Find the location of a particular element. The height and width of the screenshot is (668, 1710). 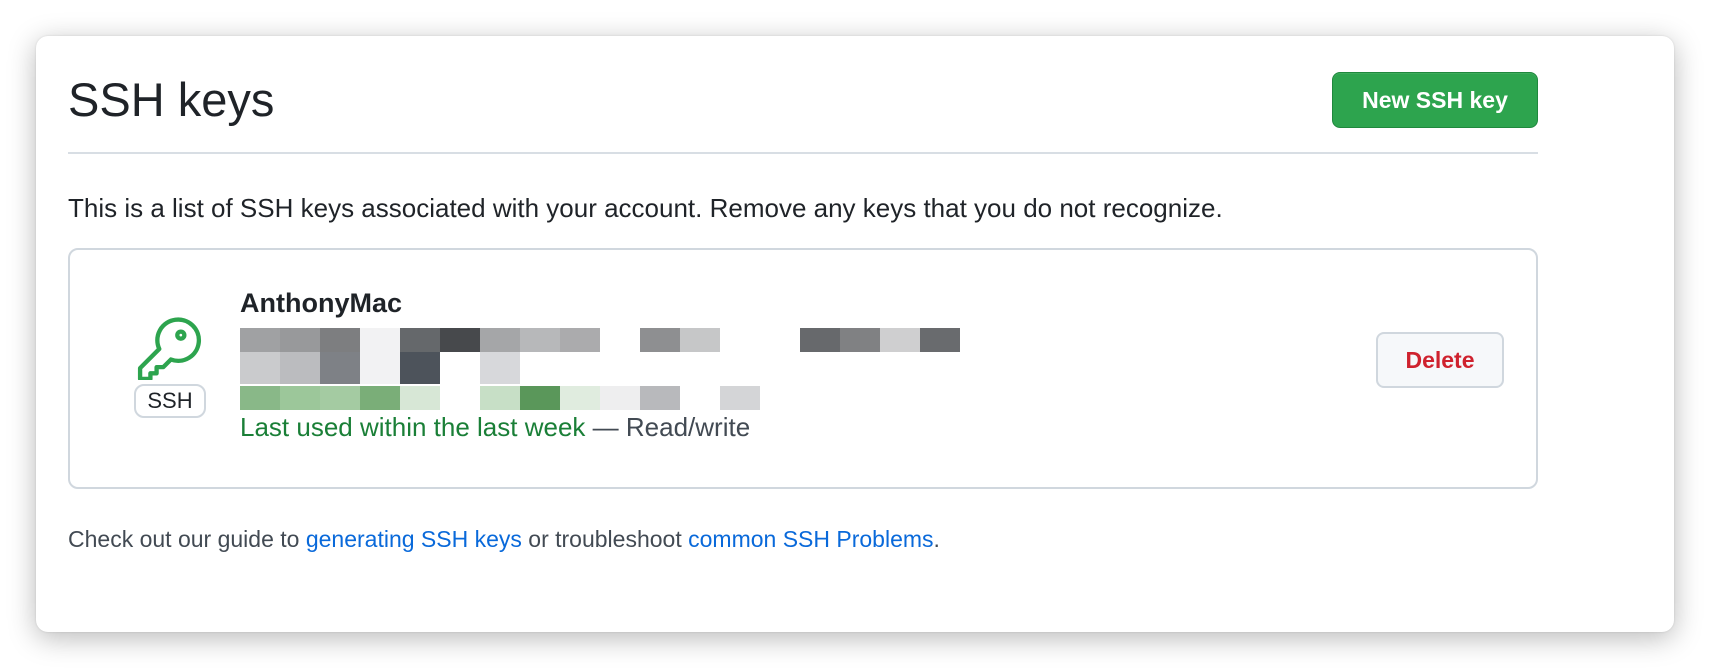

access-level: Read/write is located at coordinates (688, 427).